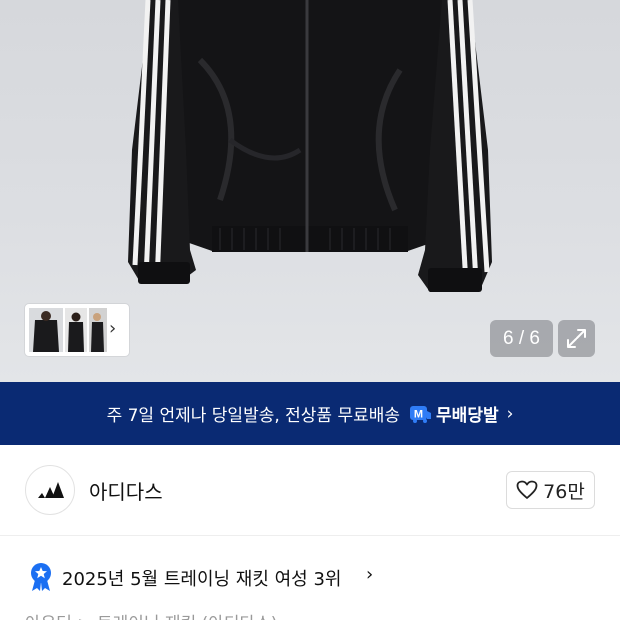  What do you see at coordinates (521, 338) in the screenshot?
I see `image-page-counter: 6 / 6` at bounding box center [521, 338].